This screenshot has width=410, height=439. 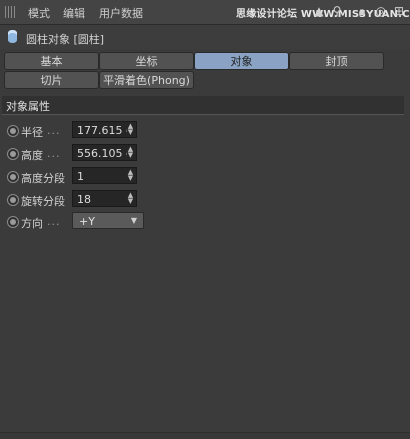 What do you see at coordinates (43, 178) in the screenshot?
I see `prop-label-height-segments: 高度分段` at bounding box center [43, 178].